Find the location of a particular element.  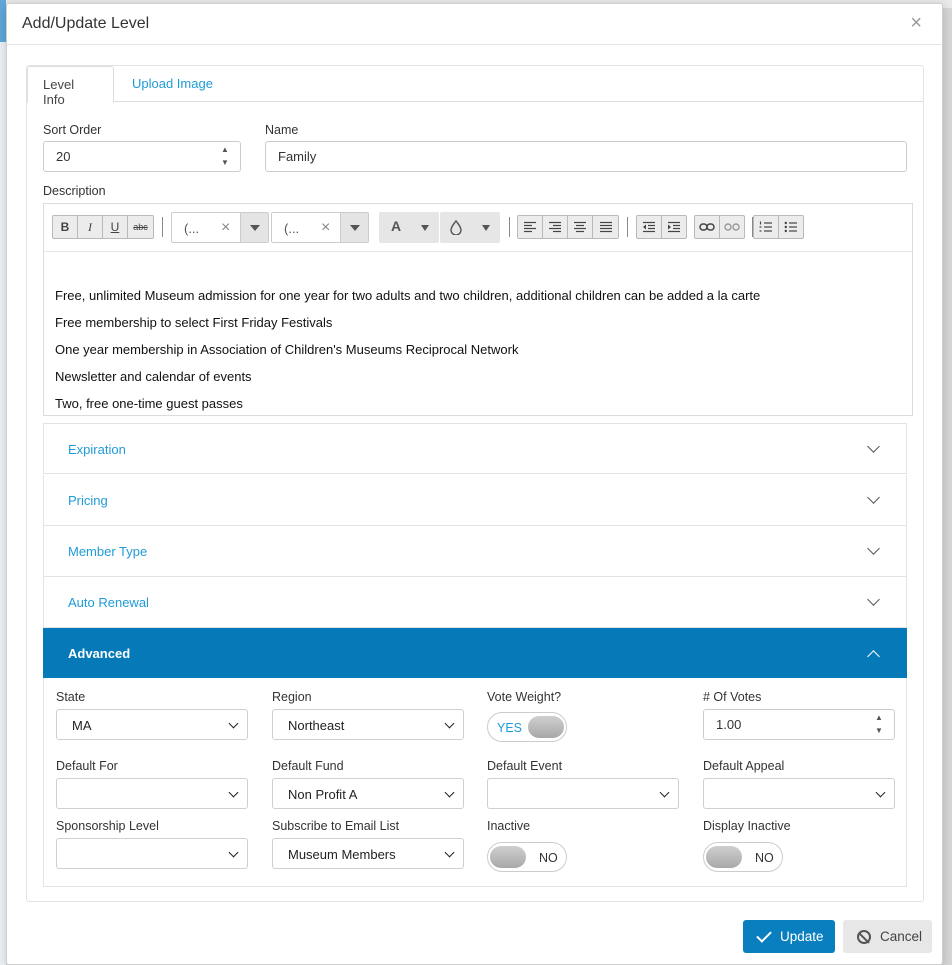

default-fund-label: Default Fund is located at coordinates (308, 766).